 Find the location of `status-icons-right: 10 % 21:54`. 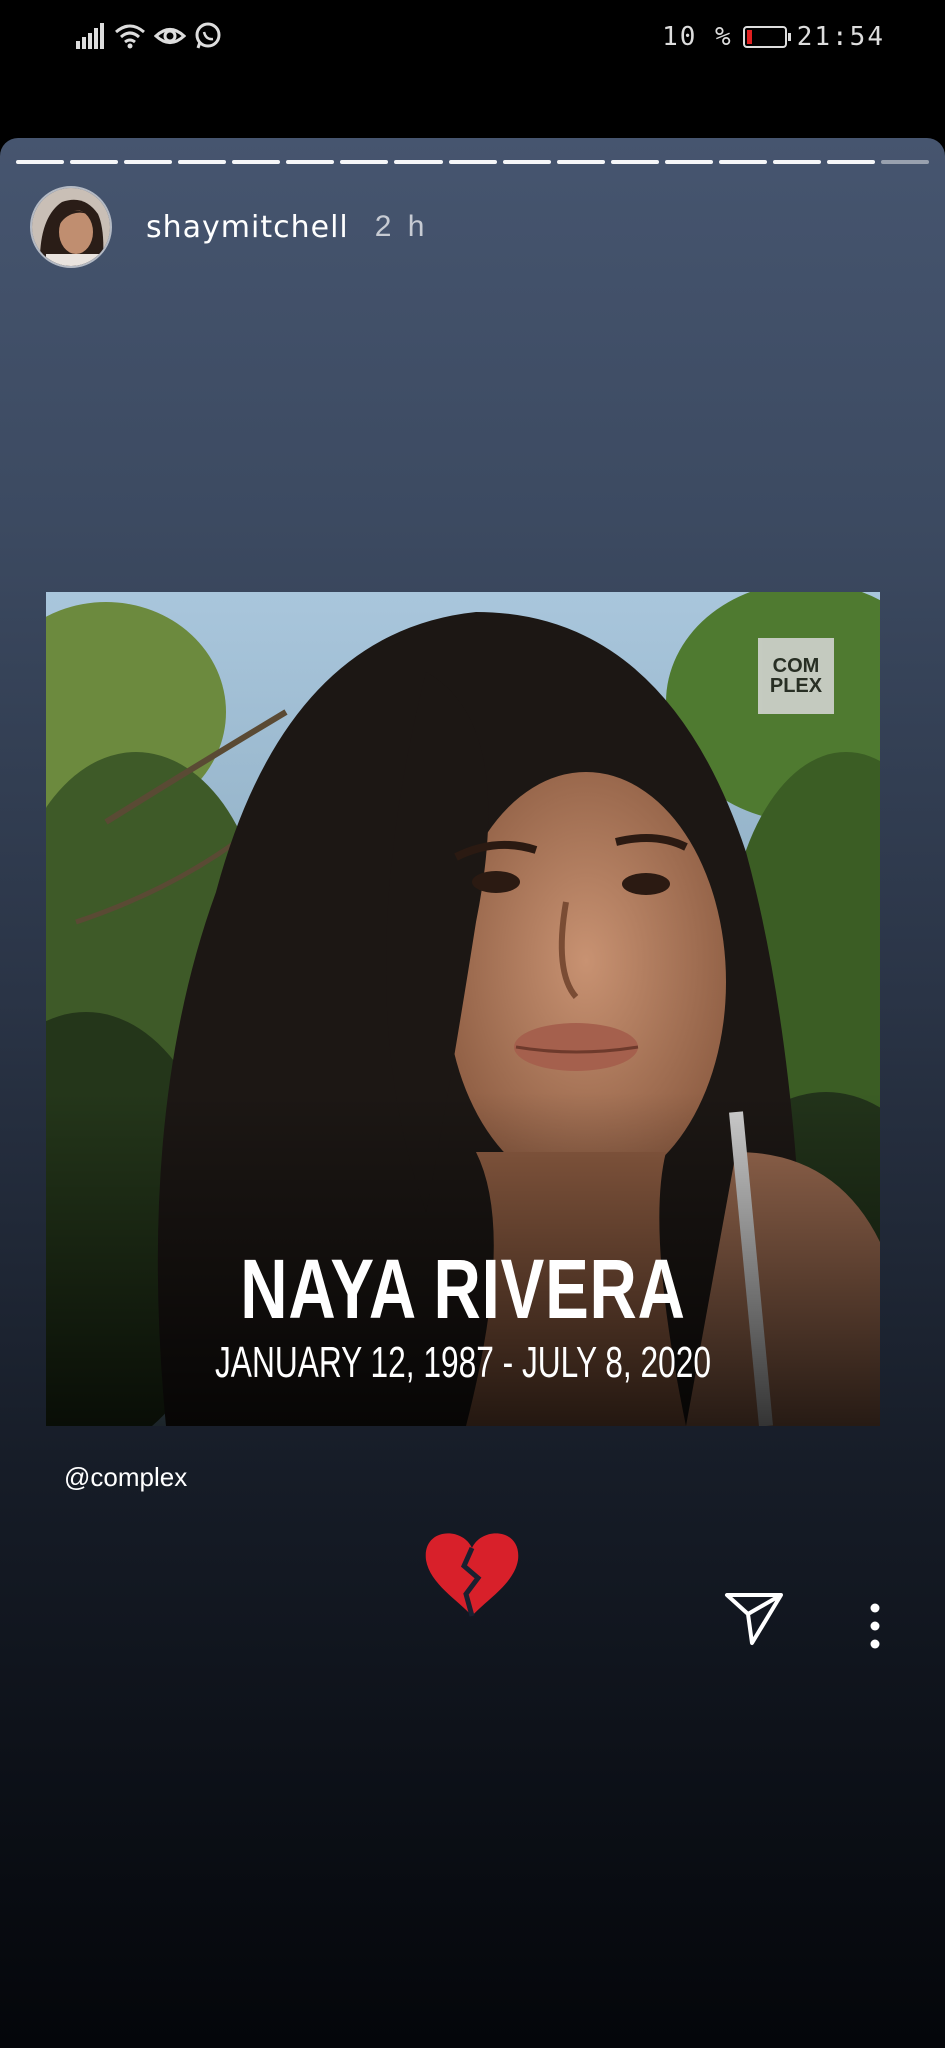

status-icons-right: 10 % 21:54 is located at coordinates (773, 37).